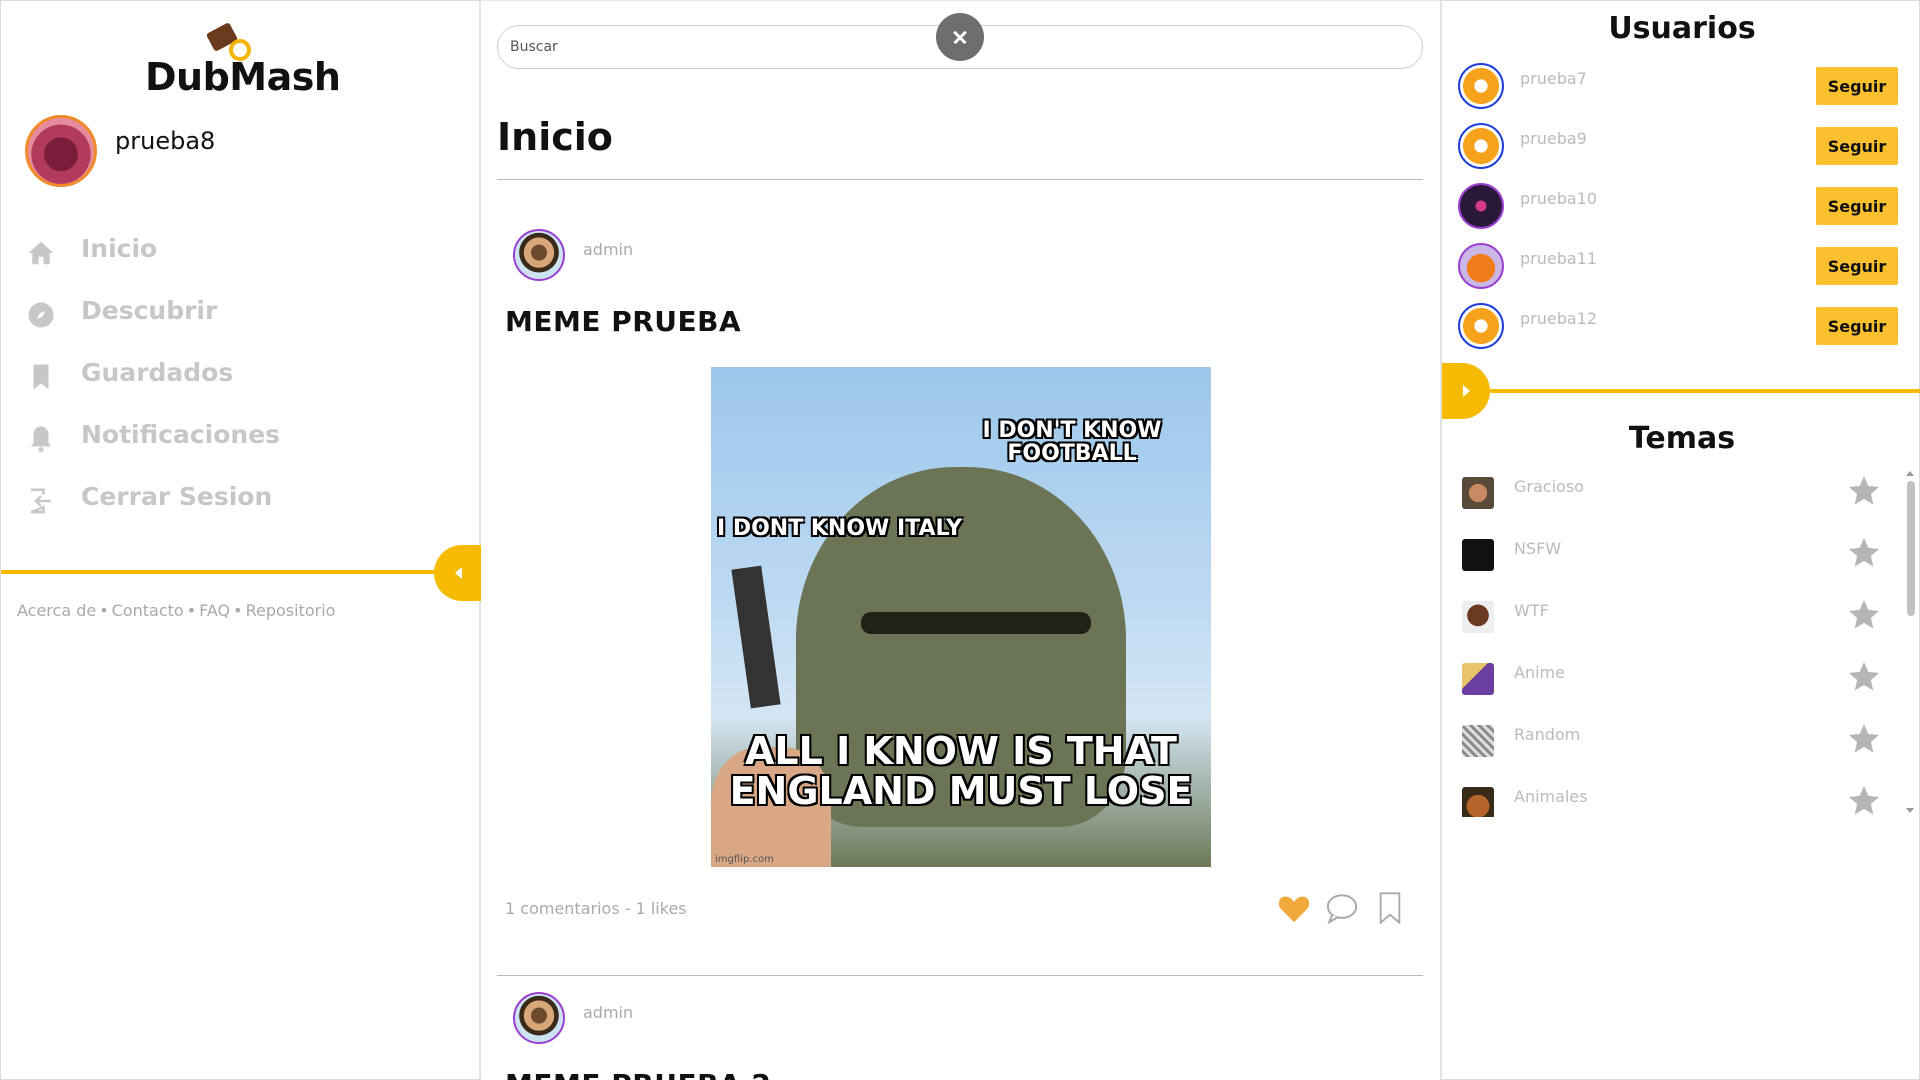 The height and width of the screenshot is (1080, 1920). I want to click on meme-watermark: imgflip.com, so click(744, 859).